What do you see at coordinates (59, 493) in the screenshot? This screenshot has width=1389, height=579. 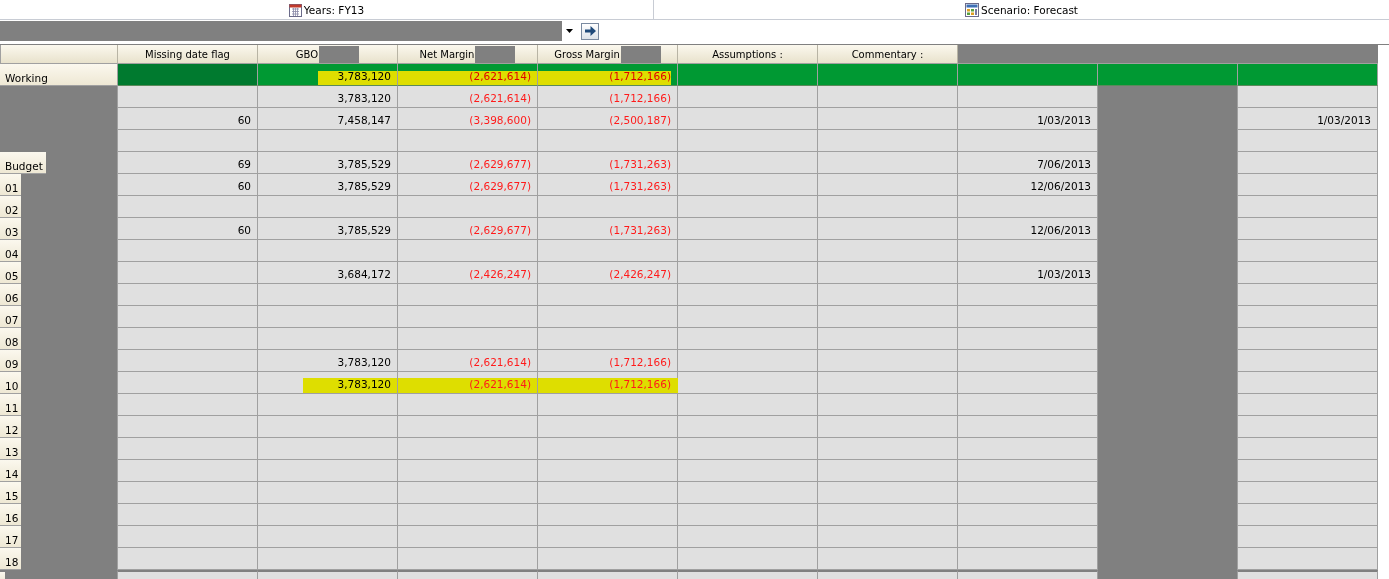 I see `row-header: 15` at bounding box center [59, 493].